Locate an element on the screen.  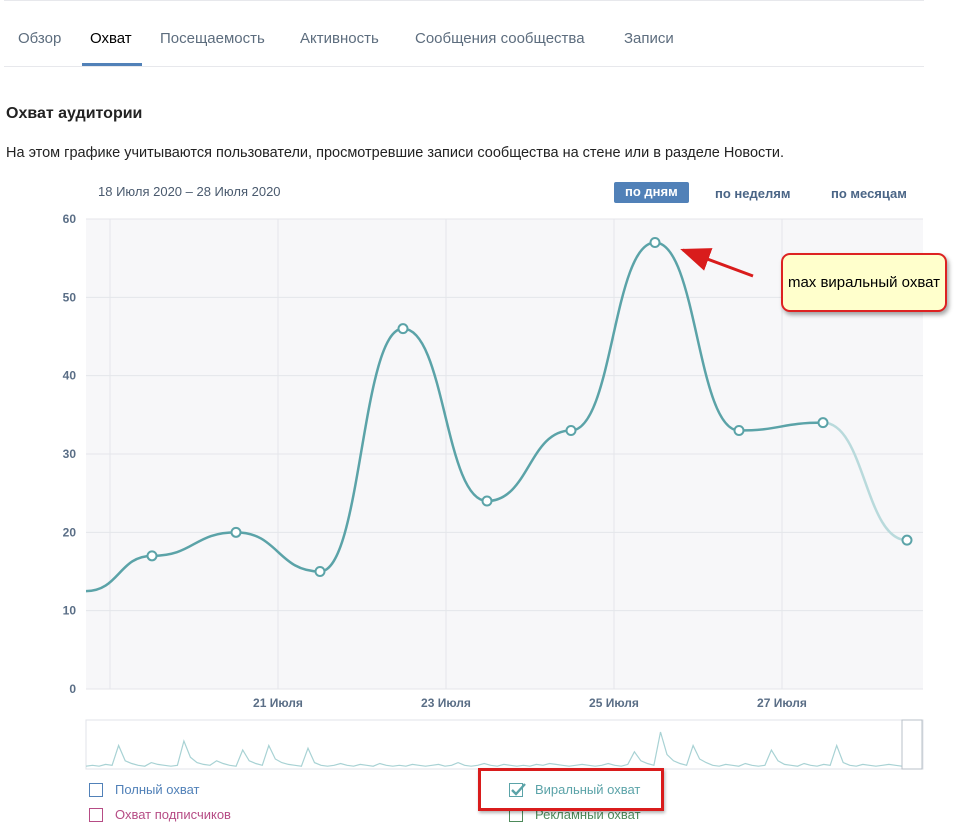
y-tick-label: 50 is located at coordinates (70, 297).